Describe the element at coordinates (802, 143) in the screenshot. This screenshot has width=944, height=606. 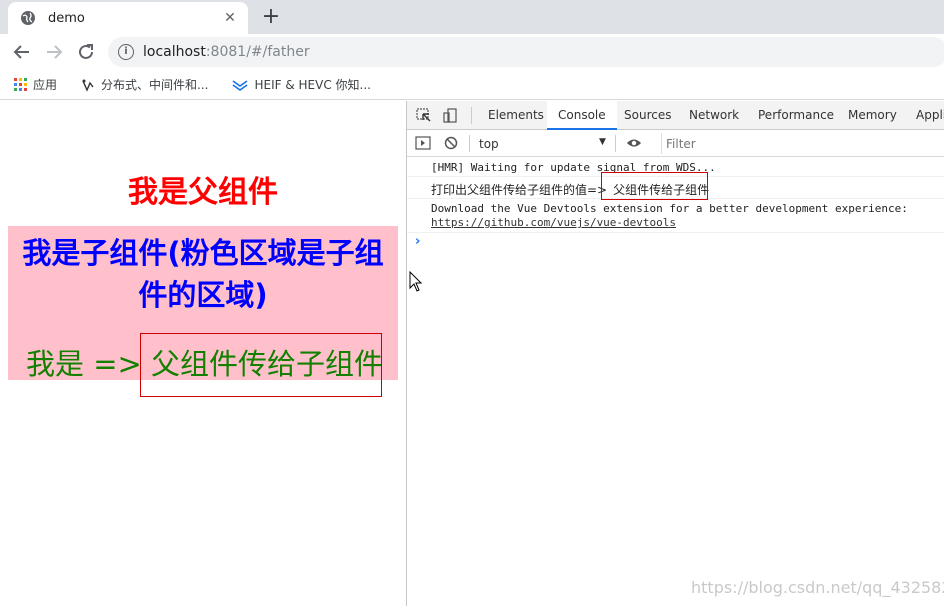
I see `console-filter-input: Filter` at that location.